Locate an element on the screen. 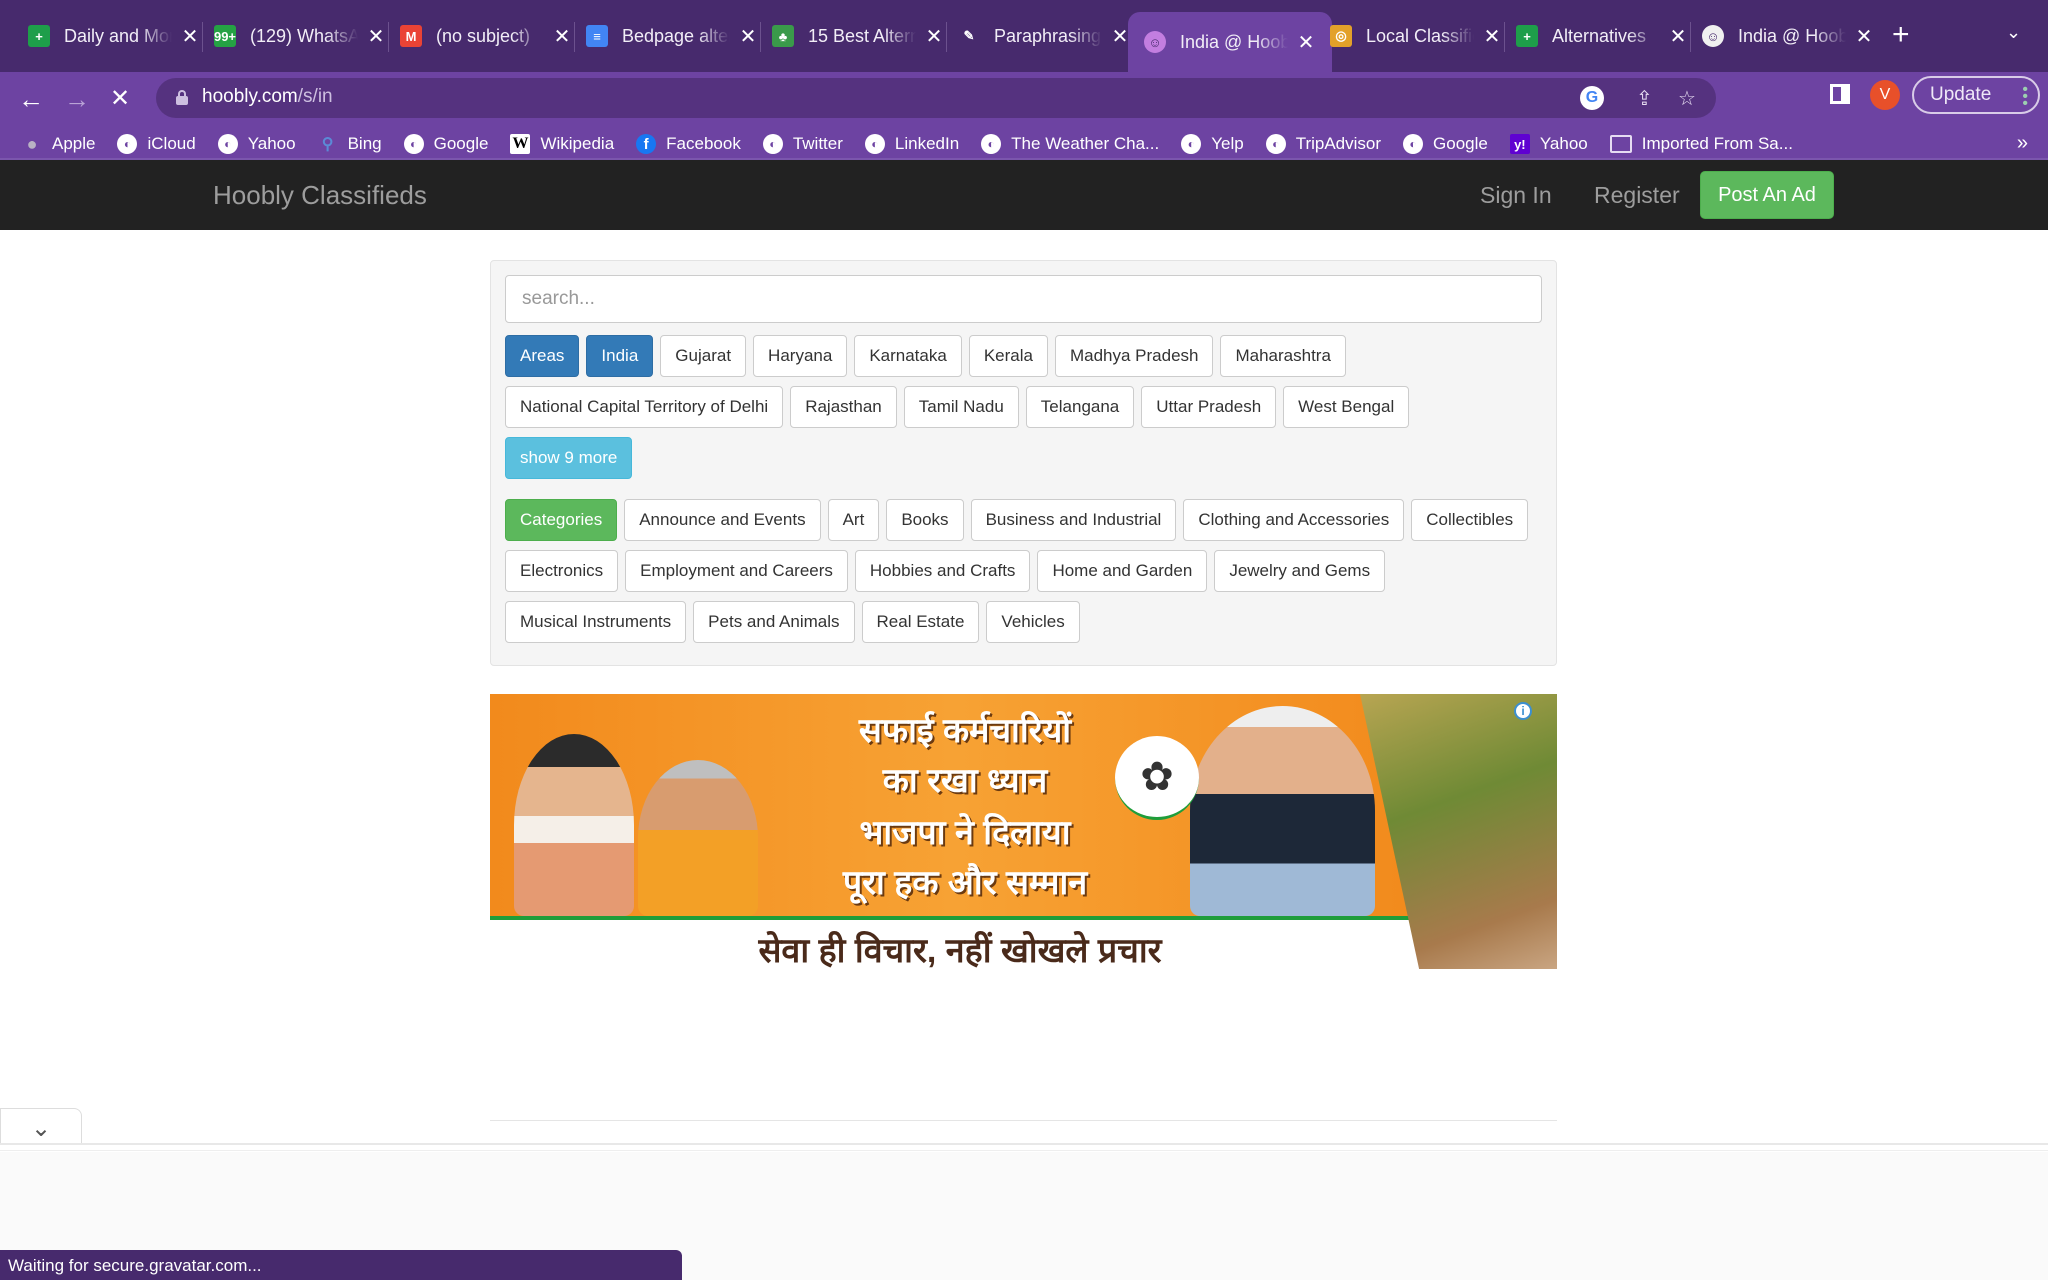  area-button: Karnataka is located at coordinates (908, 356).